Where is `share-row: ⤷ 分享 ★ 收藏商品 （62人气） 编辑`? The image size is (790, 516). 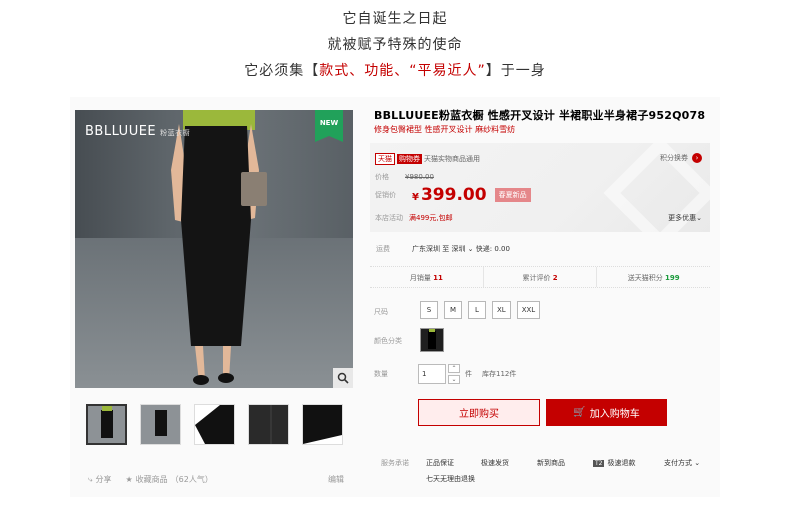 share-row: ⤷ 分享 ★ 收藏商品 （62人气） 编辑 is located at coordinates (216, 479).